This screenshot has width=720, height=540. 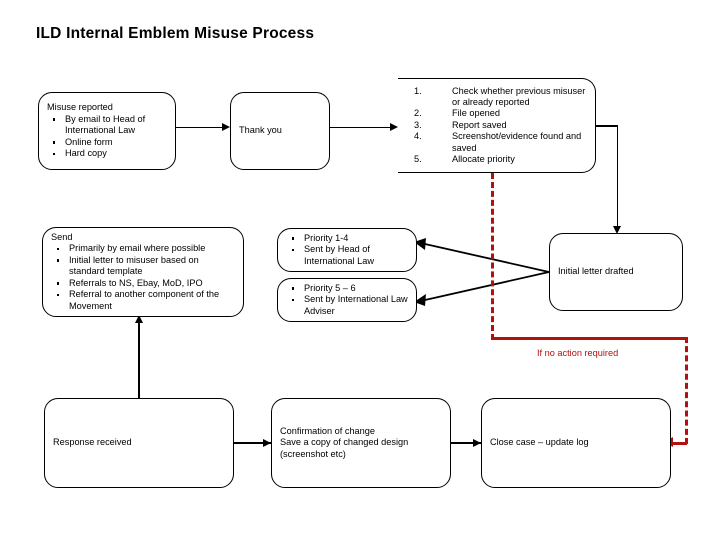 What do you see at coordinates (200, 127) in the screenshot?
I see `connector-misuse-to-thankyou` at bounding box center [200, 127].